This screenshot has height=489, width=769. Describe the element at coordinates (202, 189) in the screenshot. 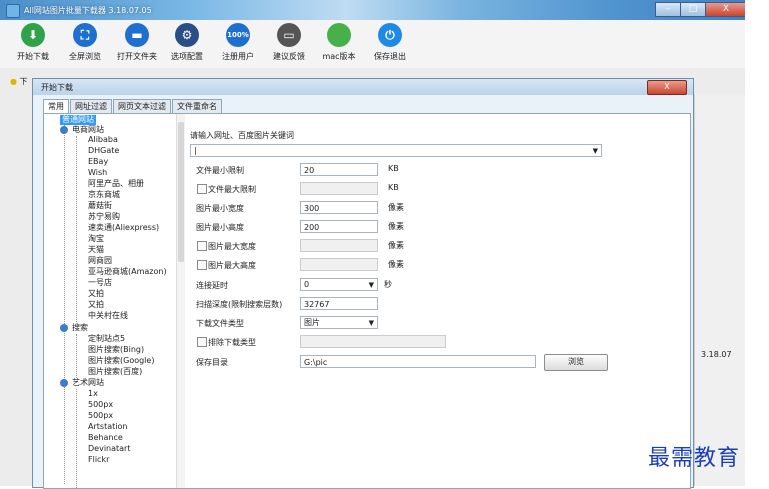

I see `max-size-checkbox` at that location.